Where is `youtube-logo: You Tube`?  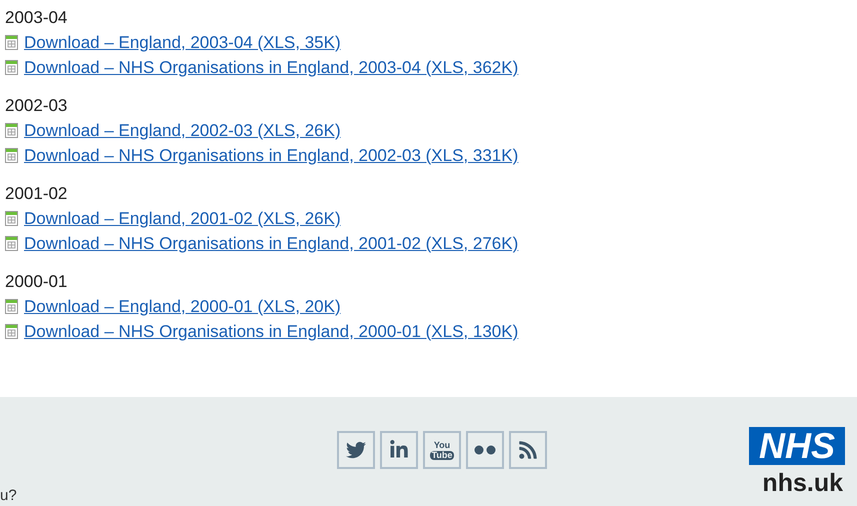 youtube-logo: You Tube is located at coordinates (442, 450).